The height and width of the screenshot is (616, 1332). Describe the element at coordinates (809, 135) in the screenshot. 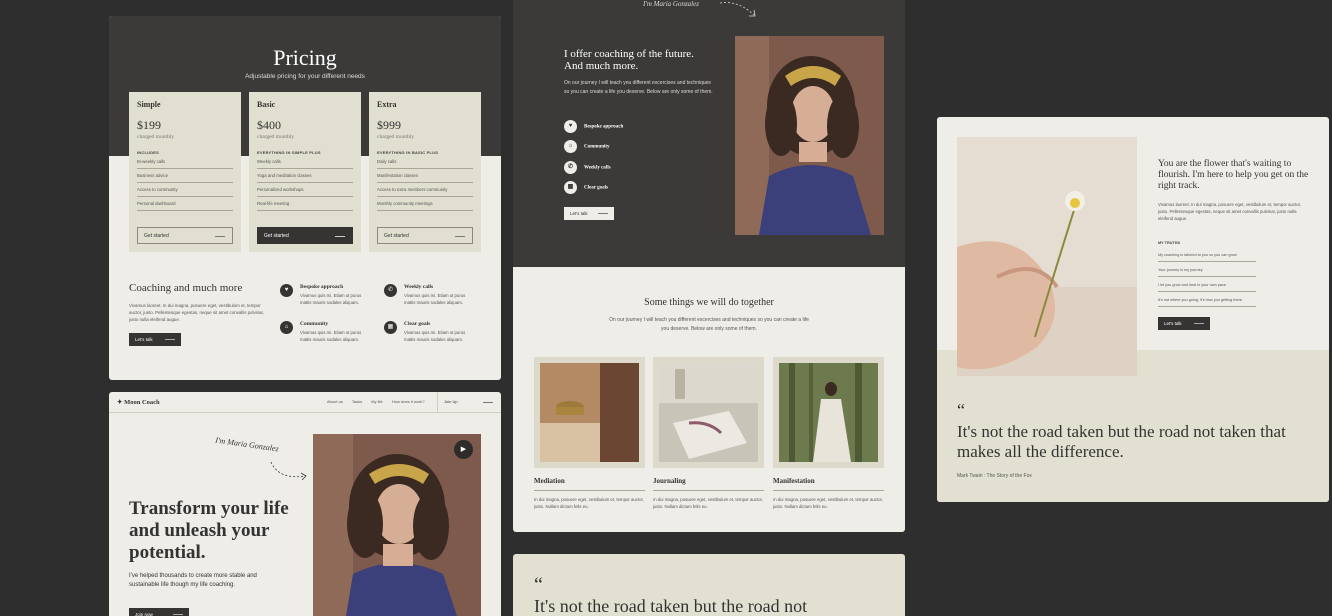

I see `portrait-photo` at that location.